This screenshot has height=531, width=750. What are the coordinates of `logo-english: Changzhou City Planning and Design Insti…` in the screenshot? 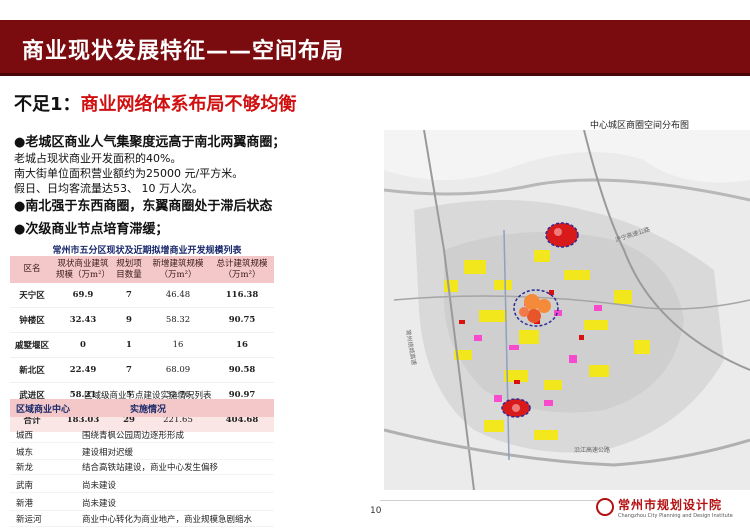 It's located at (675, 516).